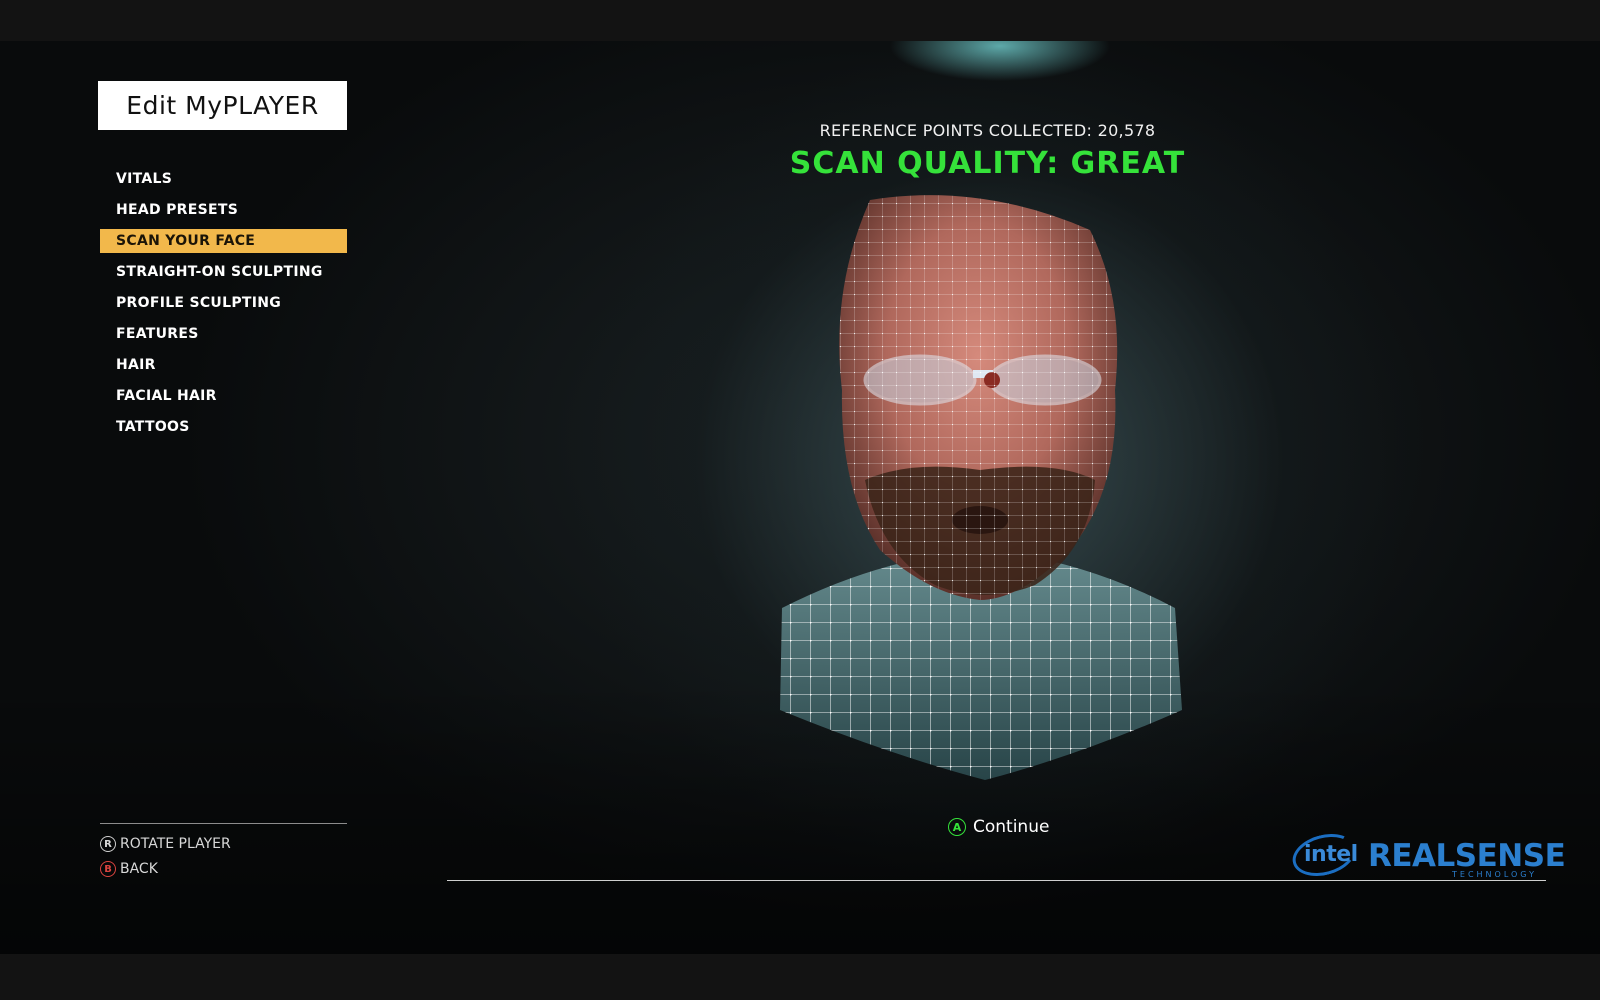 The image size is (1600, 1000). What do you see at coordinates (1494, 874) in the screenshot?
I see `technology-wordmark: TECHNOLOGY` at bounding box center [1494, 874].